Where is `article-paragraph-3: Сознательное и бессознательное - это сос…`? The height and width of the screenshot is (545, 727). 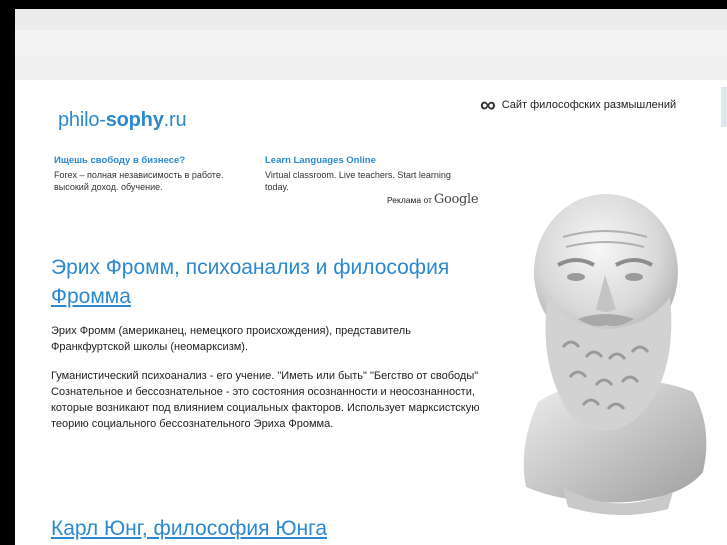 article-paragraph-3: Сознательное и бессознательное - это сос… is located at coordinates (265, 408).